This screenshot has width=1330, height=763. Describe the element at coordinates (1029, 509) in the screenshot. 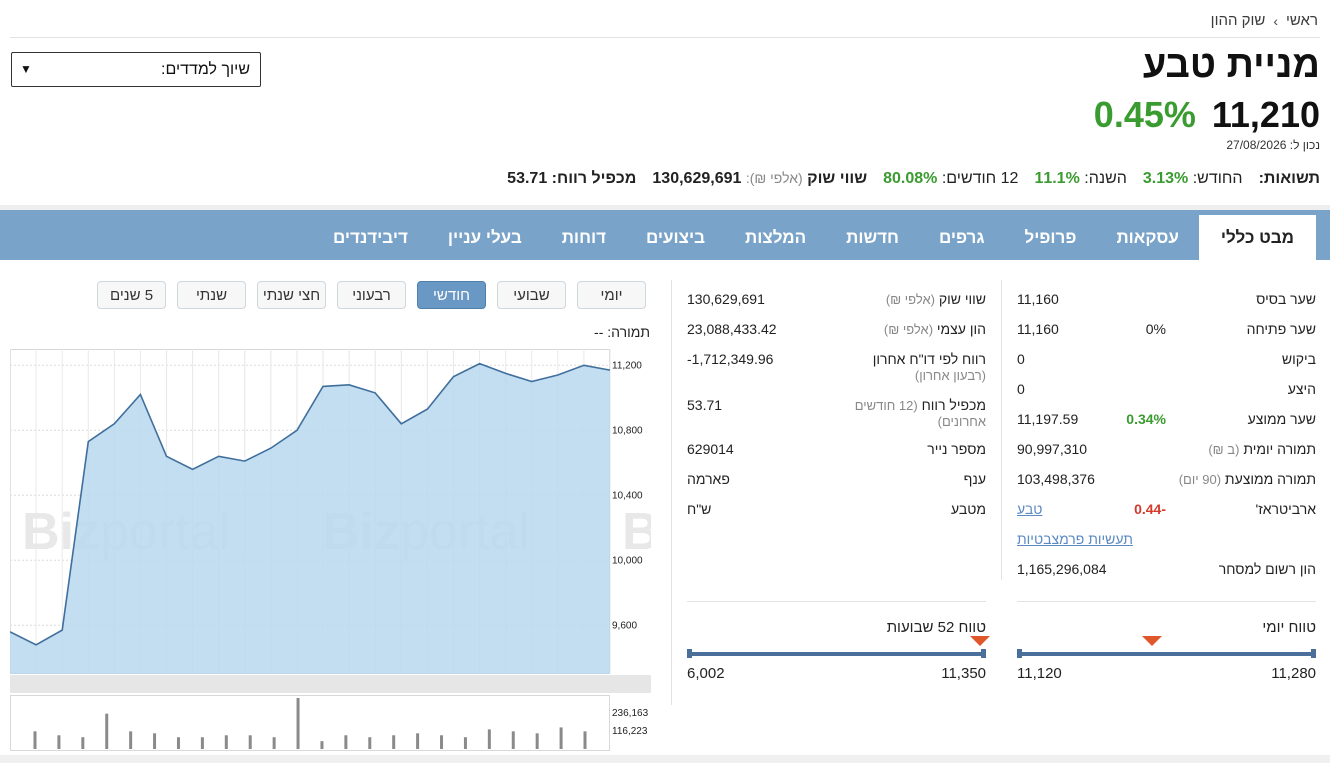

I see `arbitrage-link: טבע` at that location.